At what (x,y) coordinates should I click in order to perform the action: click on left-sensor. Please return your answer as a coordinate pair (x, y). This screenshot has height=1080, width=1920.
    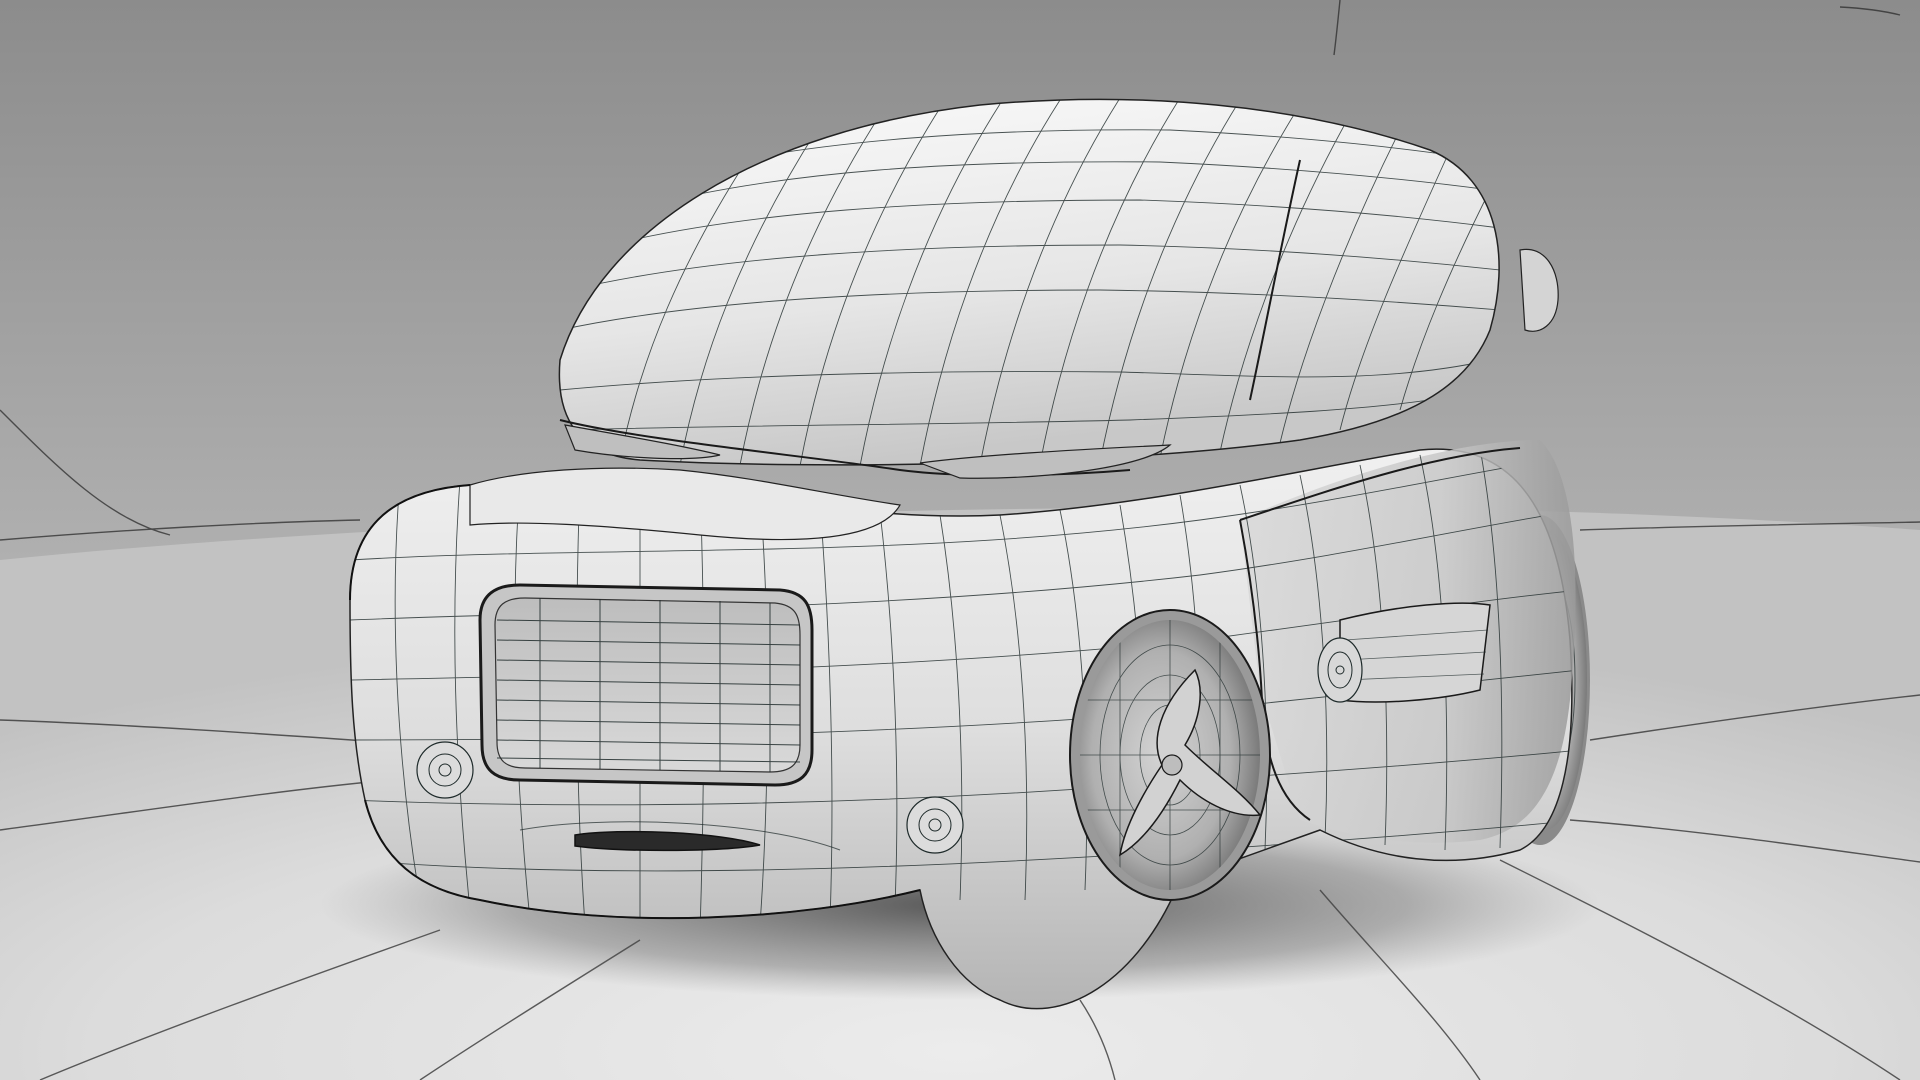
    Looking at the image, I should click on (445, 770).